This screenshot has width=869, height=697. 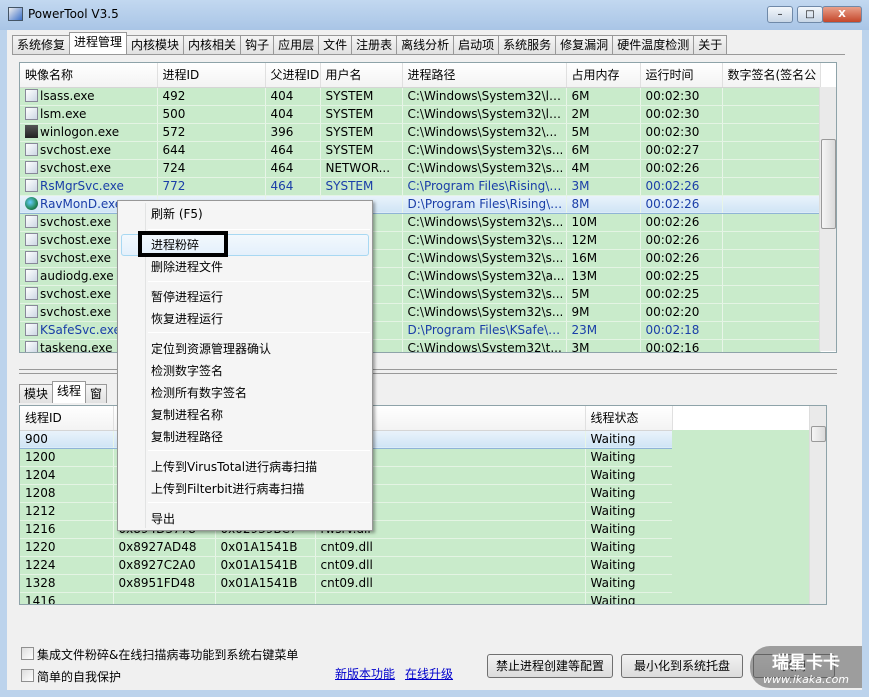 I want to click on tab-2: 内核模块, so click(x=155, y=44).